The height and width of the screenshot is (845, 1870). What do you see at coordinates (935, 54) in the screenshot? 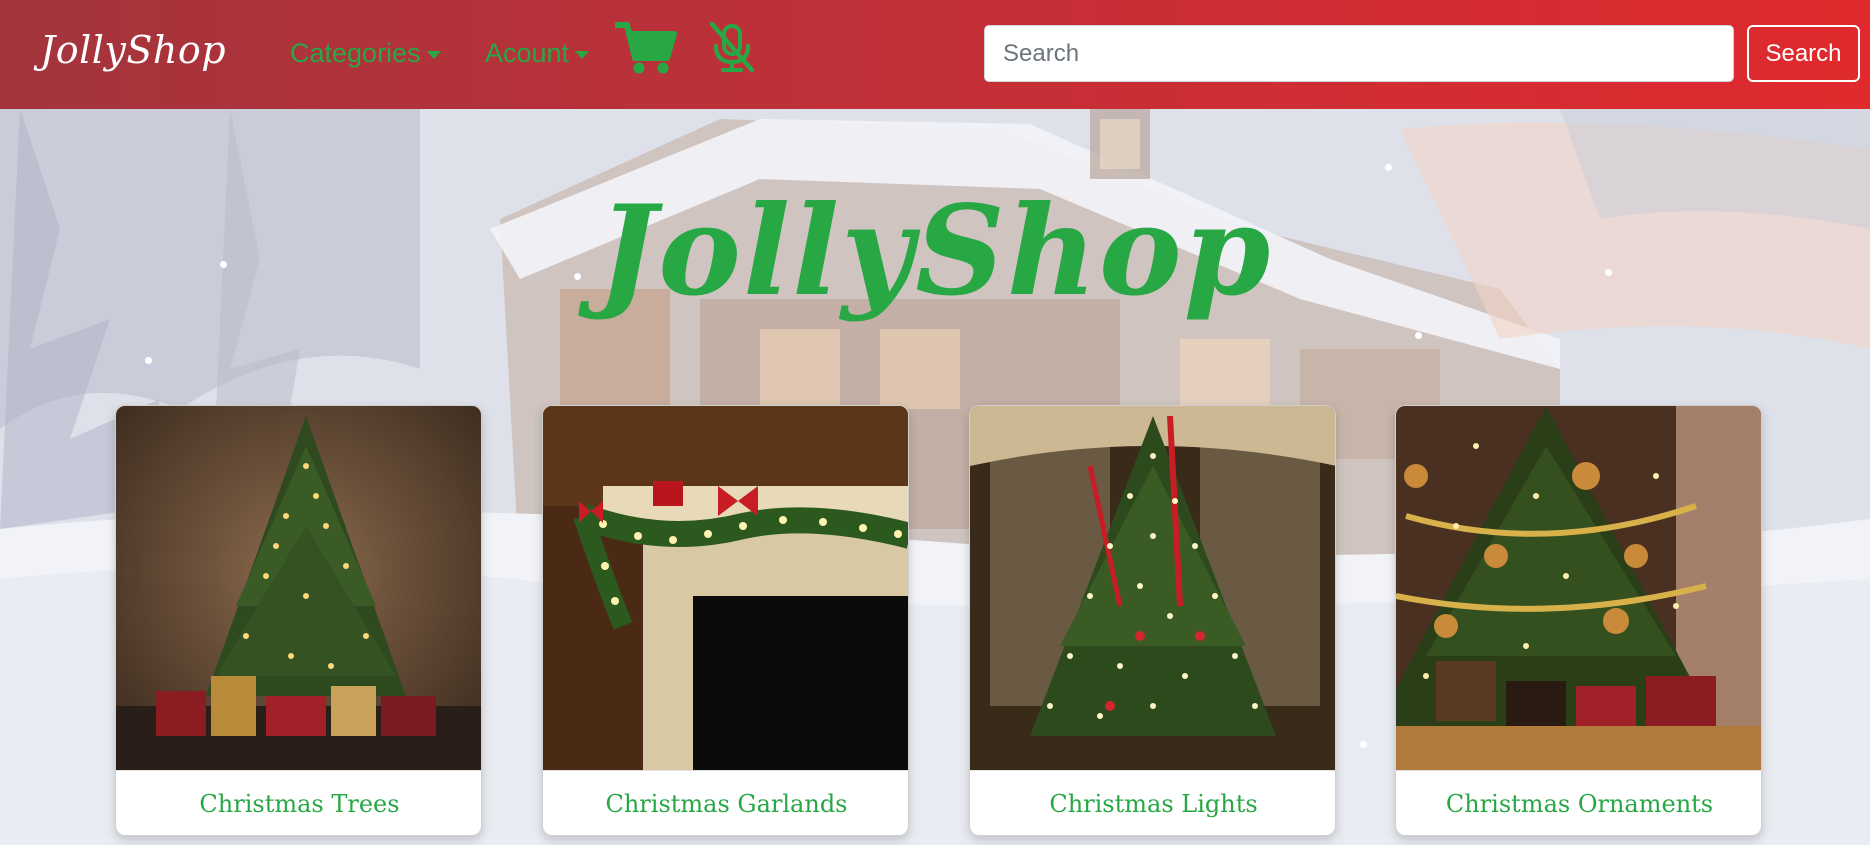
I see `navbar: JollyShop Categories Acount Search` at bounding box center [935, 54].